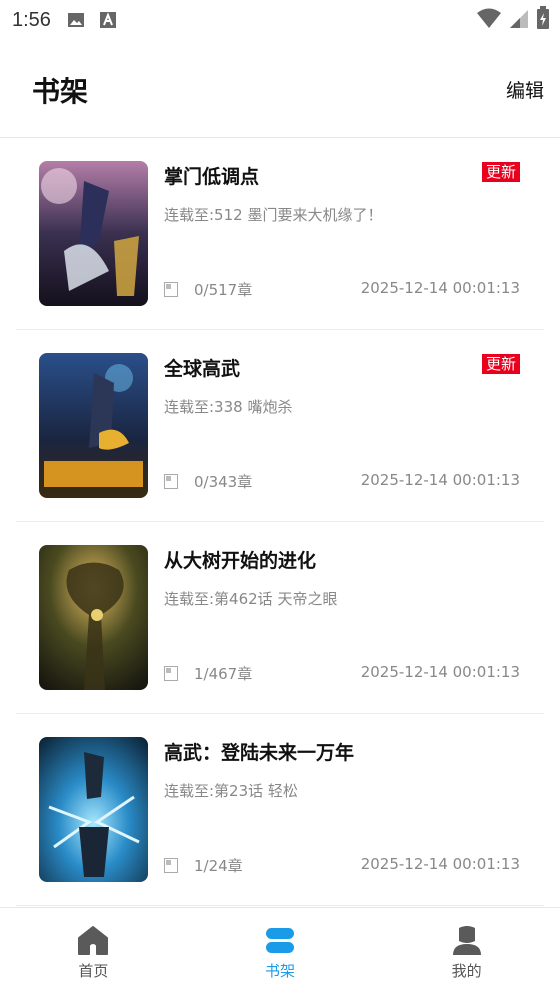 The width and height of the screenshot is (560, 995). I want to click on nav-home: 首页, so click(93, 951).